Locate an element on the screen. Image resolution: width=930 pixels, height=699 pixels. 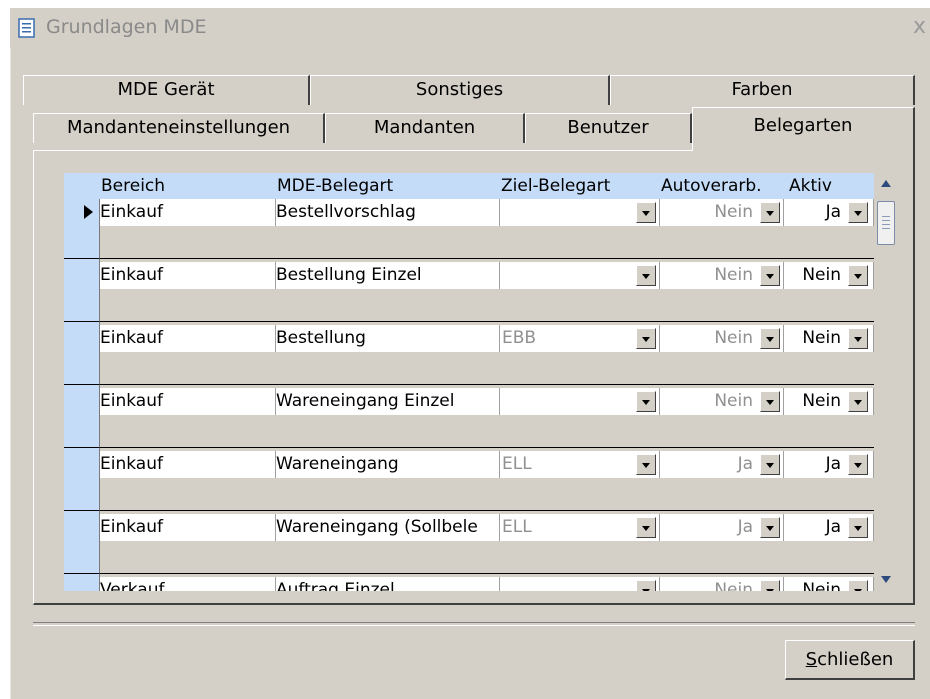
cell-mde-belegart: Bestellvorschlag is located at coordinates (388, 212).